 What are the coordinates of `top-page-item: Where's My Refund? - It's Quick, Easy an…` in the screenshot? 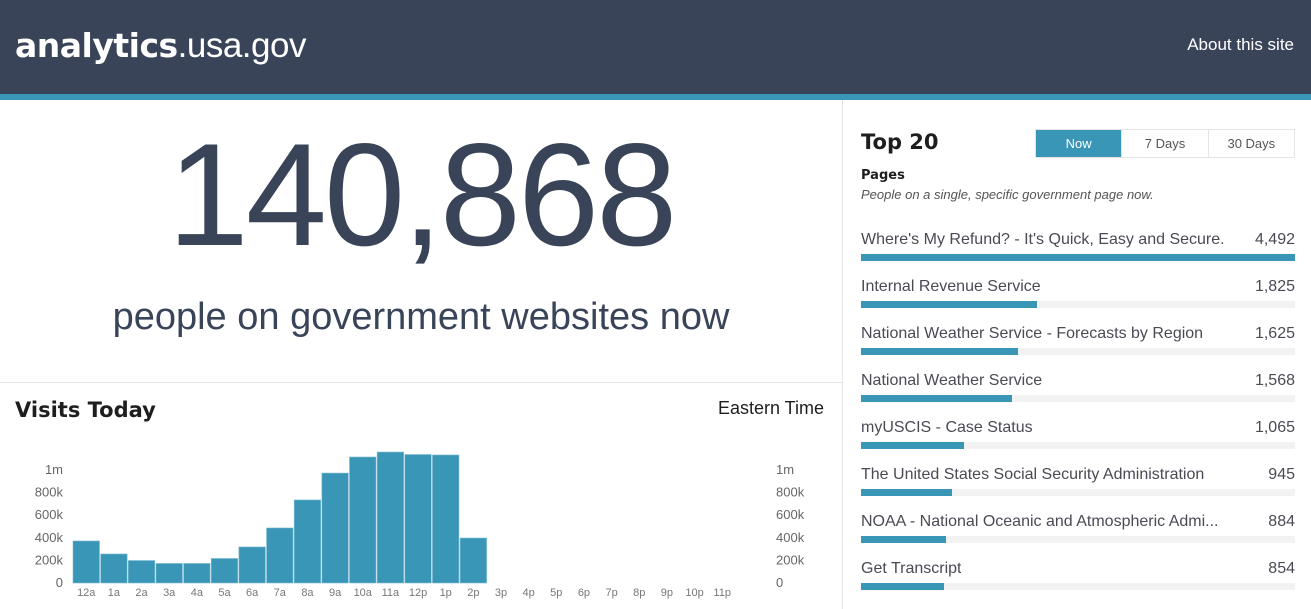 It's located at (1078, 253).